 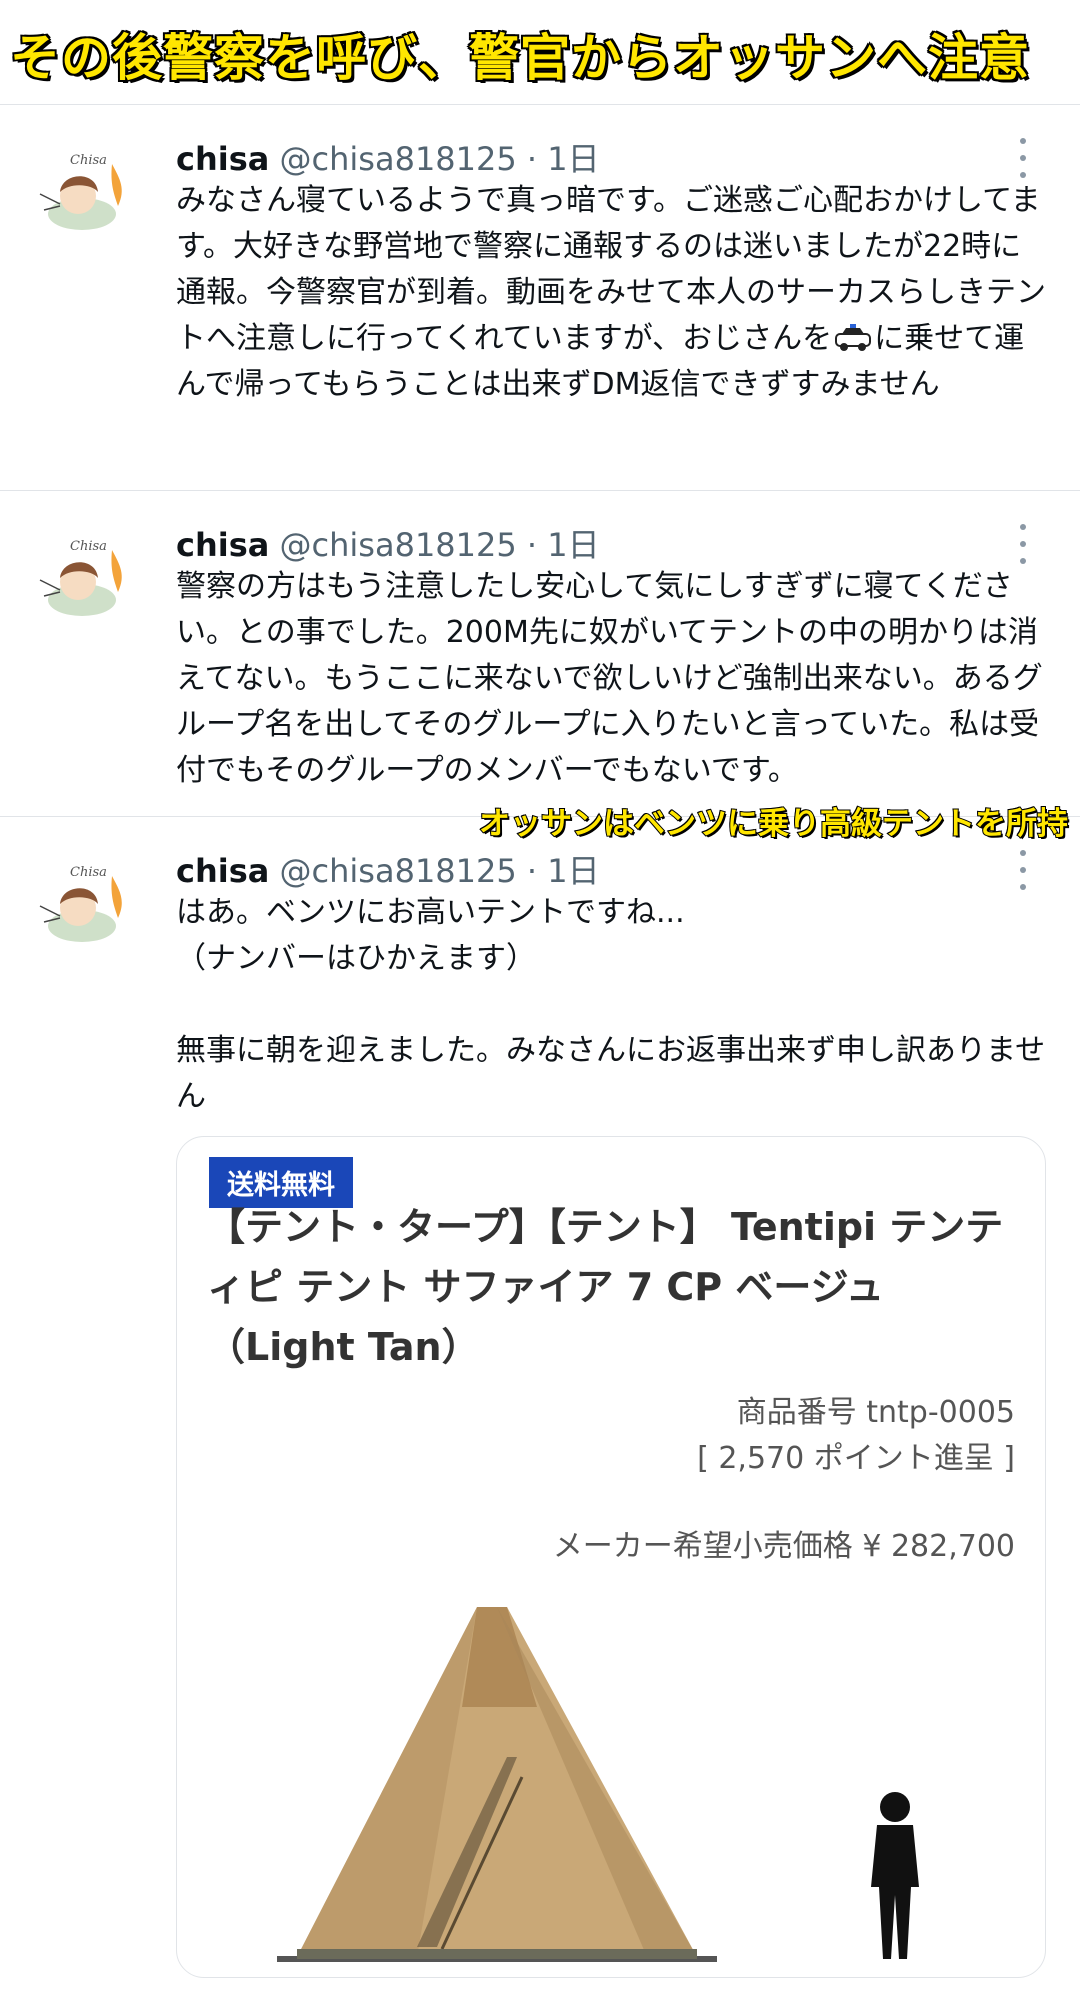 I want to click on police-car-icon, so click(x=853, y=337).